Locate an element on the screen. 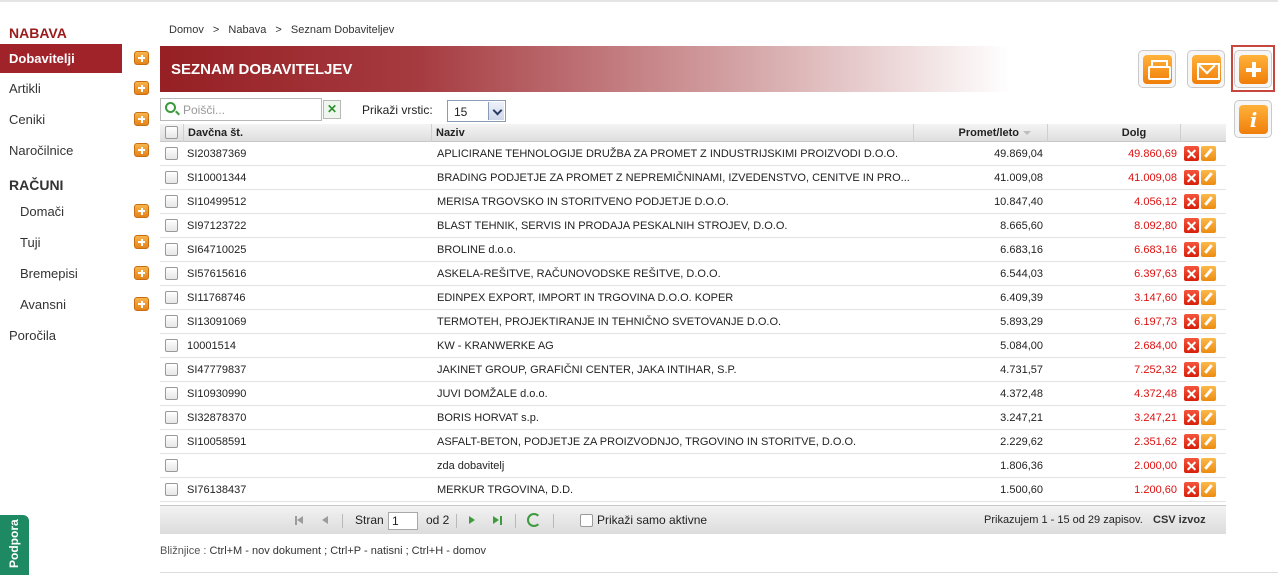  column-header-turnover: Promet/leto is located at coordinates (981, 133).